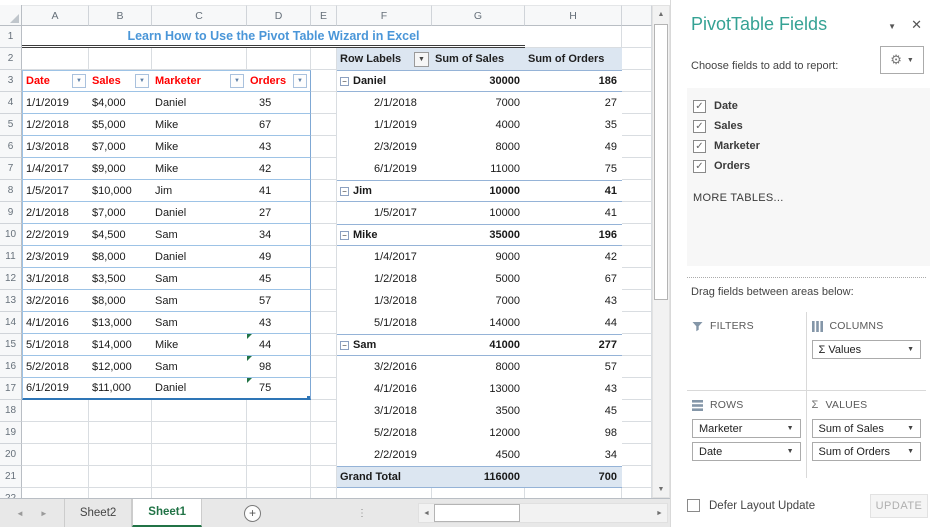 The width and height of the screenshot is (934, 527). I want to click on source-cell: $12,000, so click(120, 367).